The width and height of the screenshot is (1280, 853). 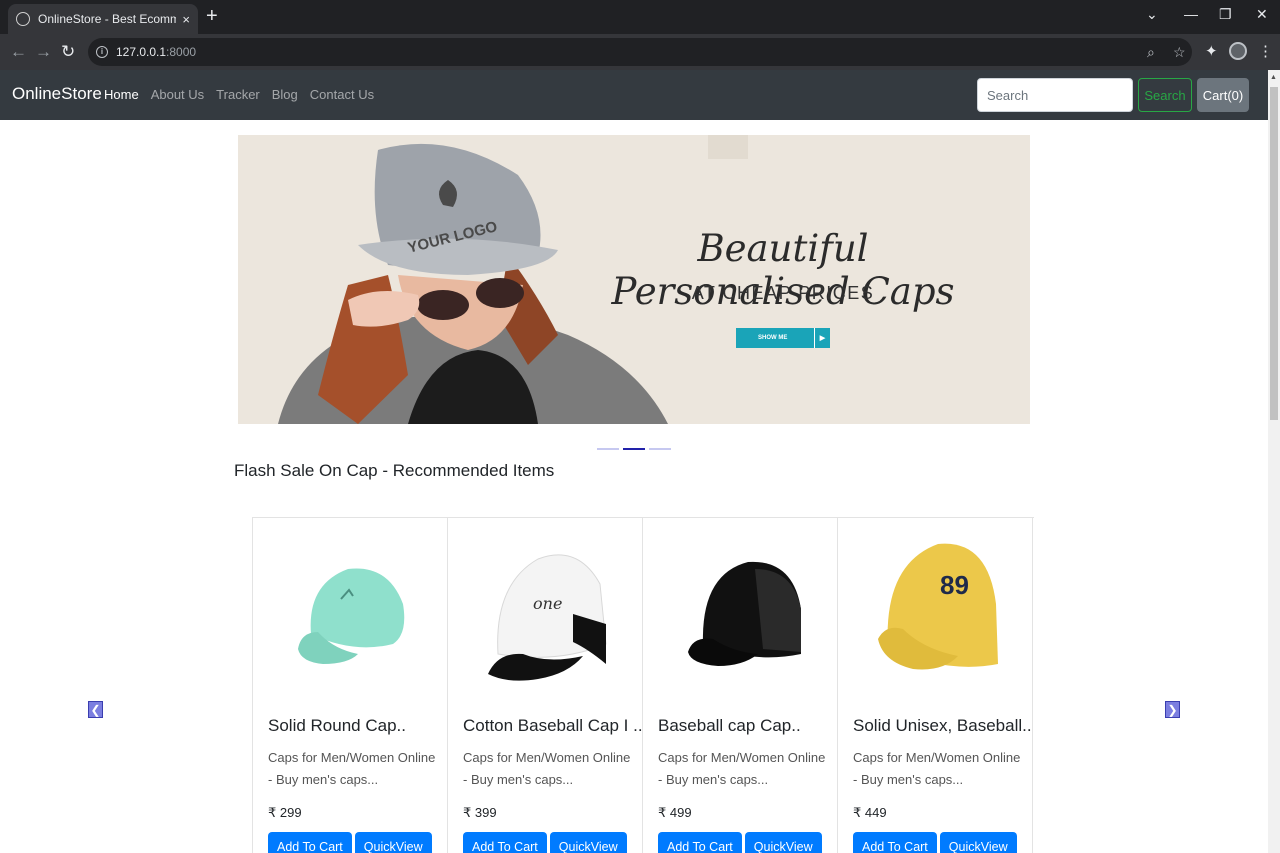 I want to click on chevron-left-icon: ❮, so click(x=95, y=709).